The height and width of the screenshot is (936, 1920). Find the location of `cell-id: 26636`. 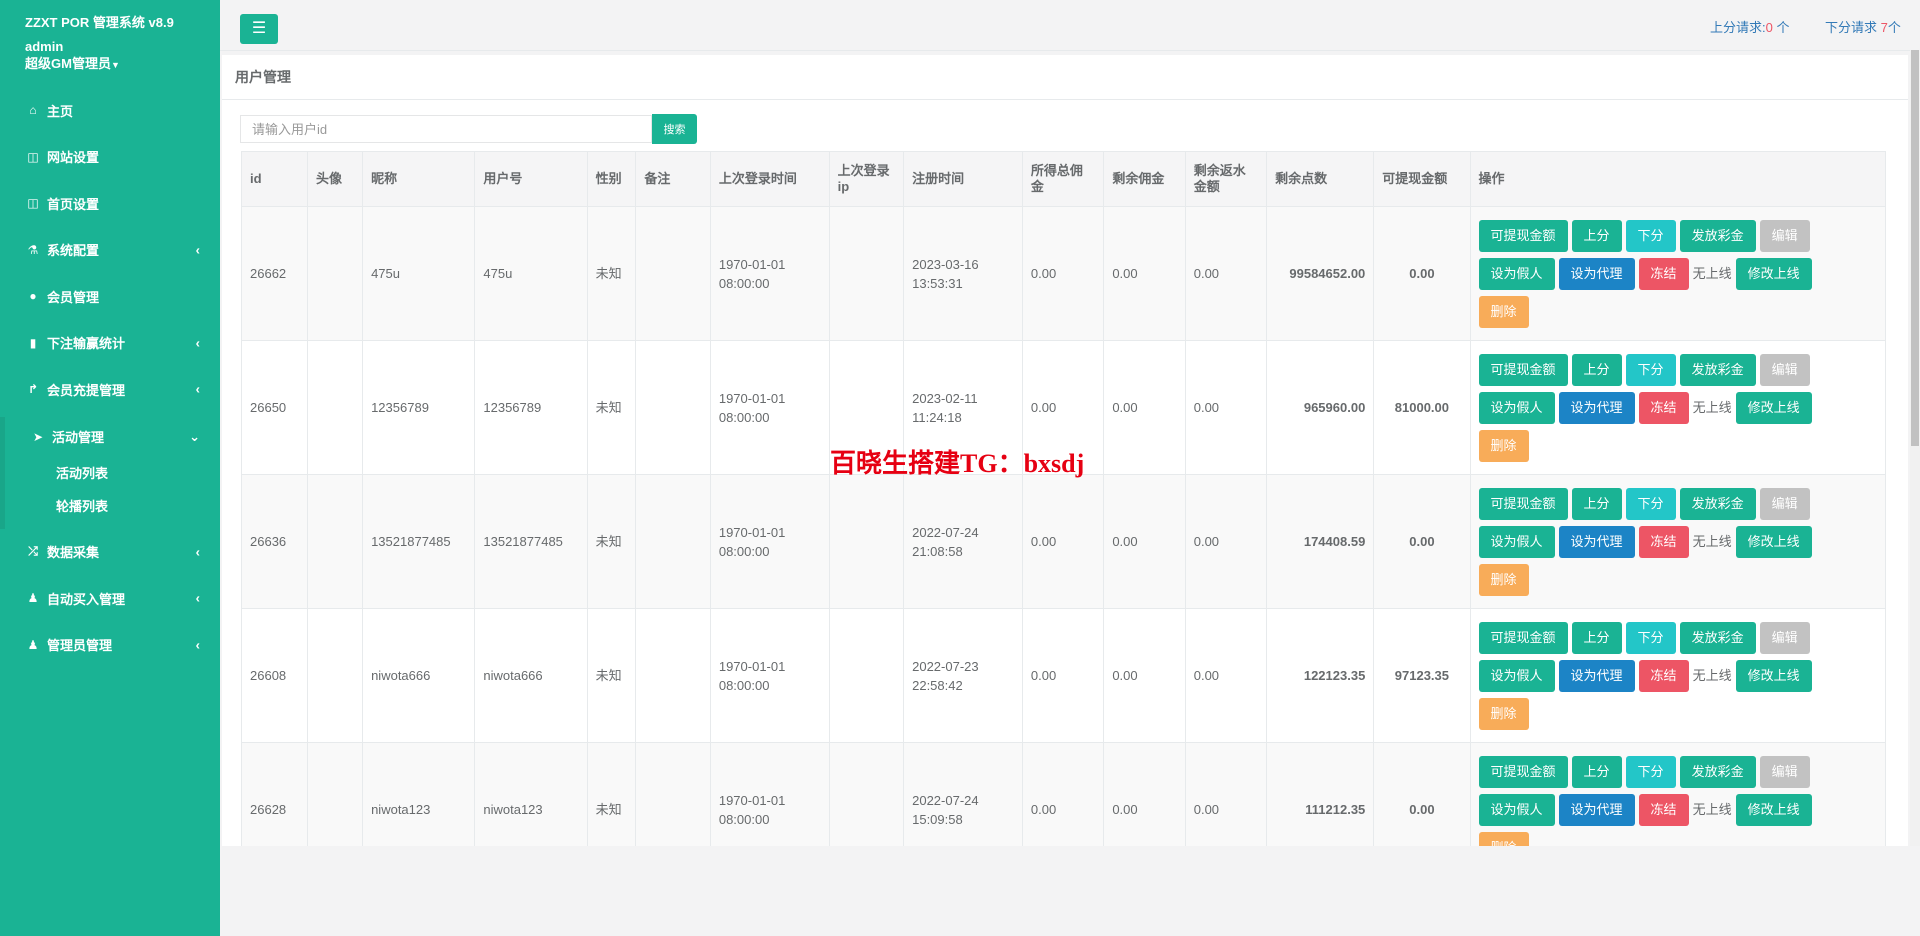

cell-id: 26636 is located at coordinates (274, 541).